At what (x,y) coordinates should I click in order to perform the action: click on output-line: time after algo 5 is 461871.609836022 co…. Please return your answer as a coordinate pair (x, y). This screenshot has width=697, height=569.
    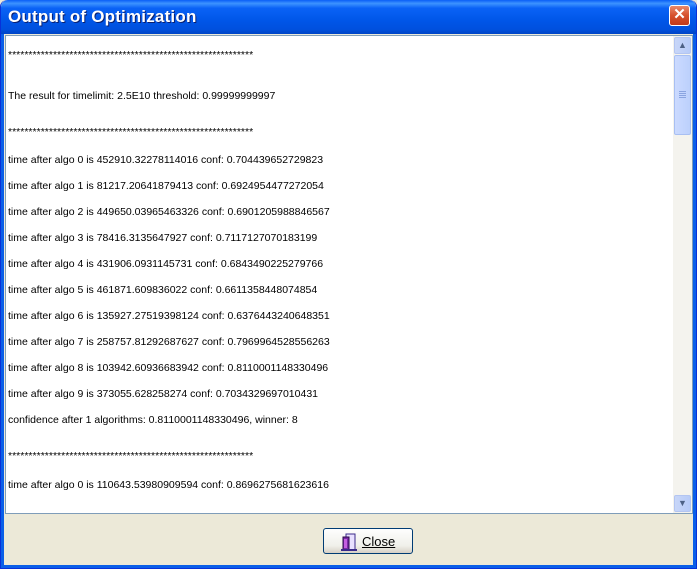
    Looking at the image, I should click on (163, 290).